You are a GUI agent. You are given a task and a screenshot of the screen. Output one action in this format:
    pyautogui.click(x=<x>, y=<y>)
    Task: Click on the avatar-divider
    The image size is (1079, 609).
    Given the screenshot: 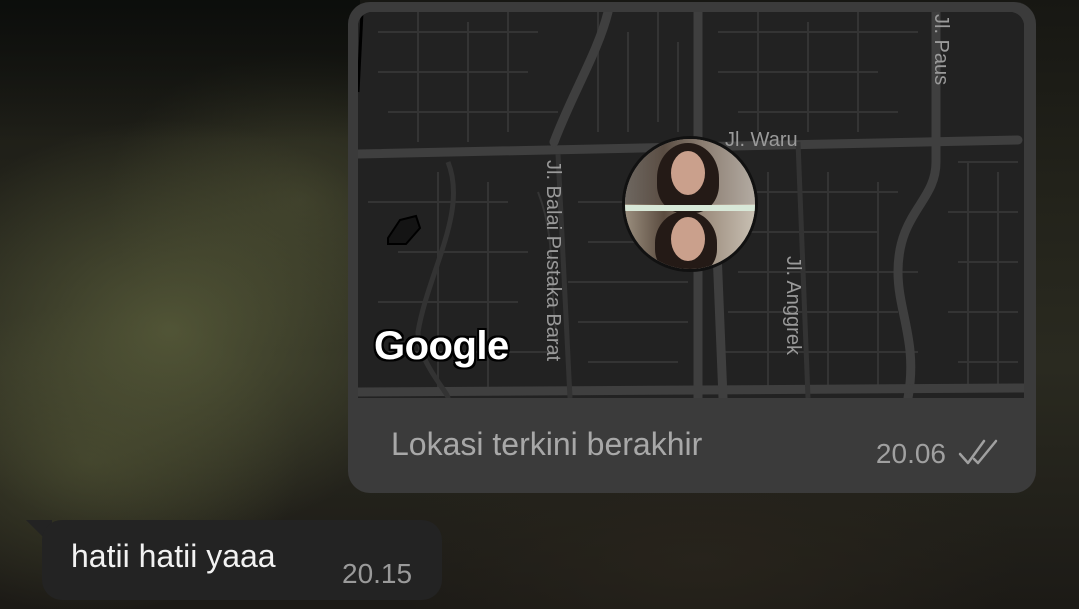 What is the action you would take?
    pyautogui.click(x=690, y=208)
    